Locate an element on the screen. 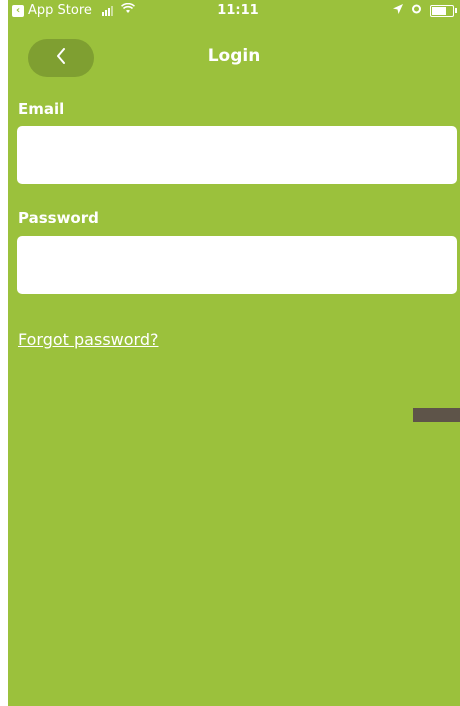 The height and width of the screenshot is (706, 460). side-drawer-handle is located at coordinates (436, 415).